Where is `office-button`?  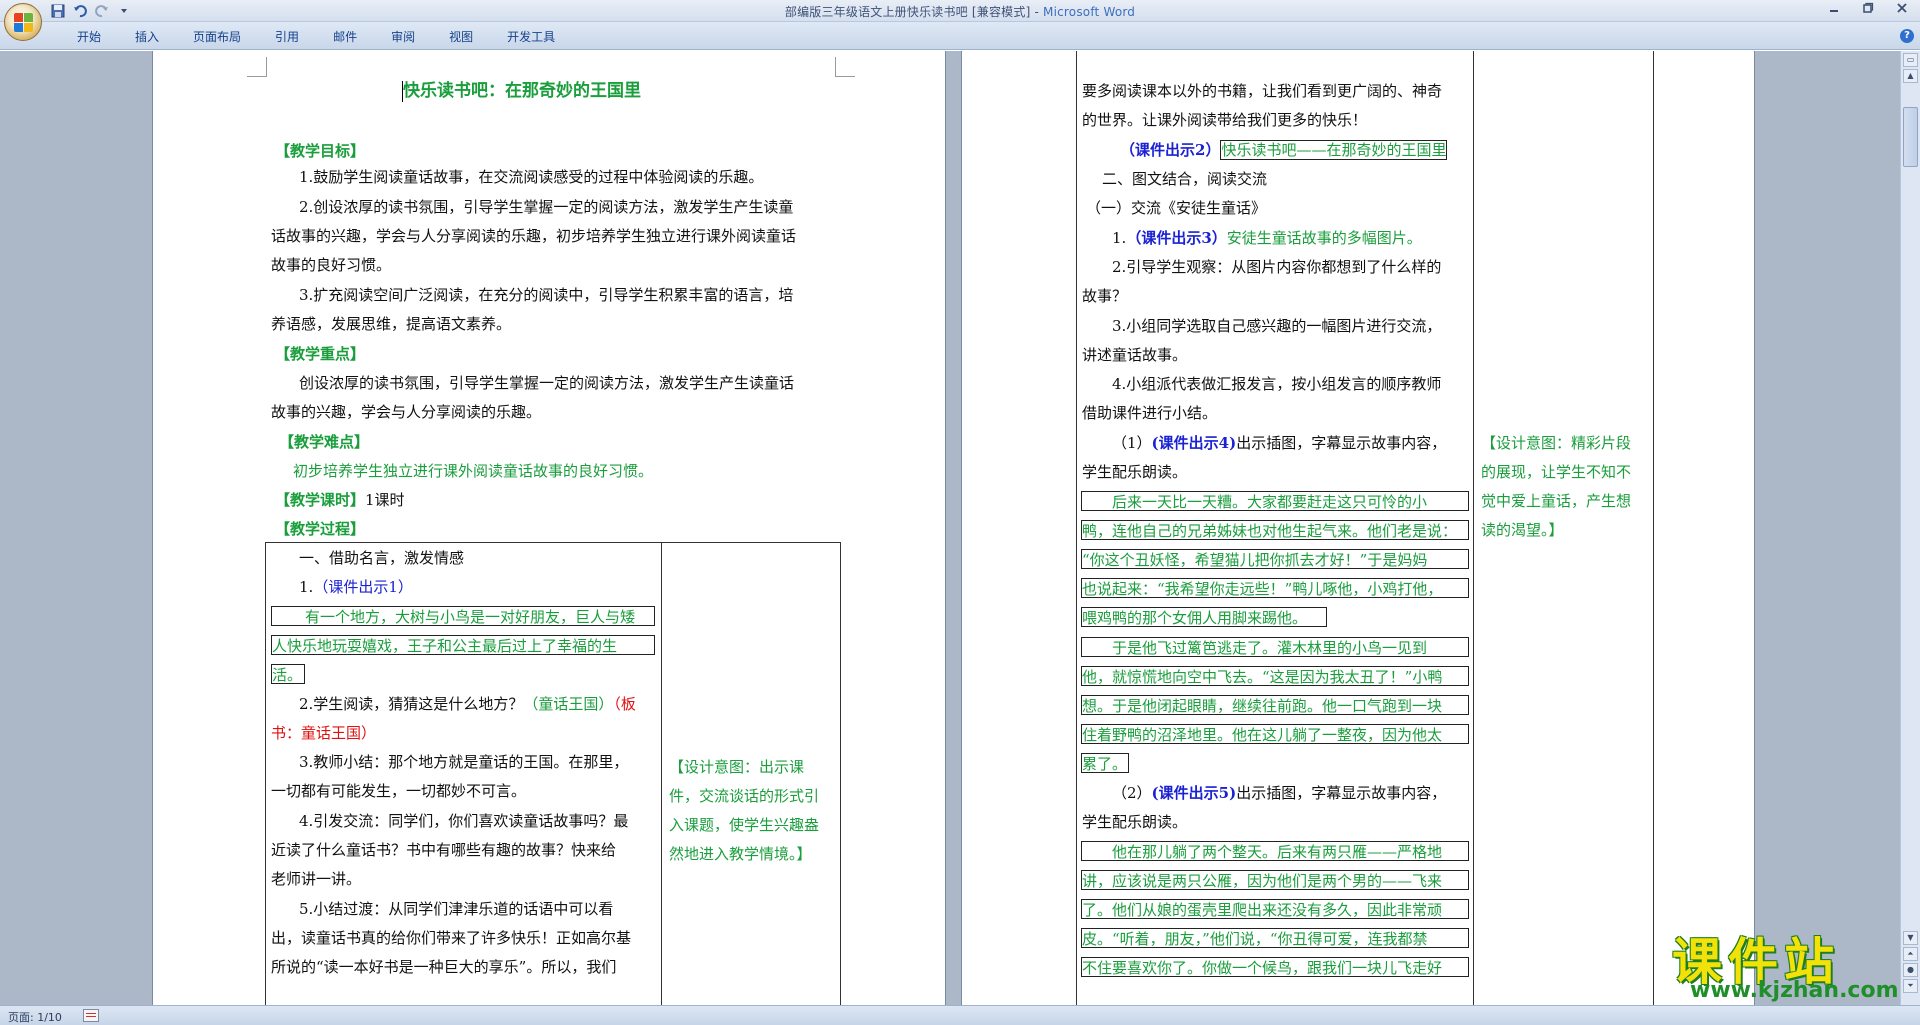 office-button is located at coordinates (23, 22).